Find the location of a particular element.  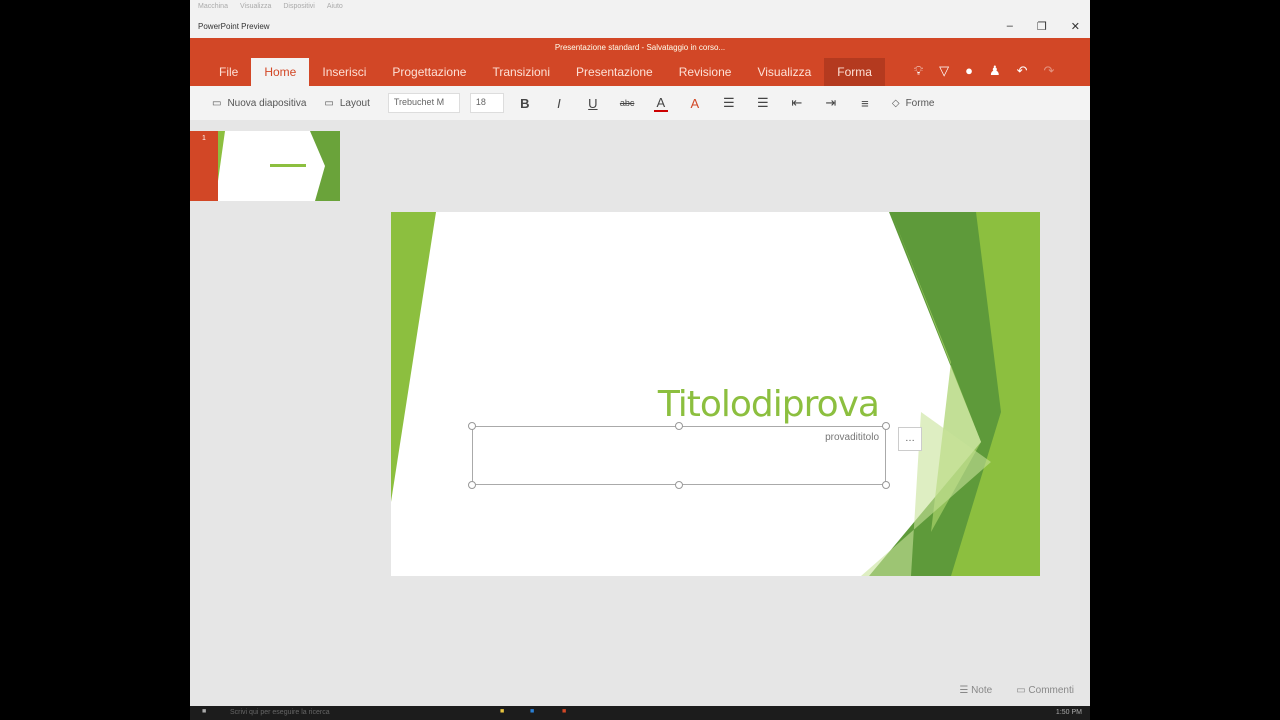

thumbnail-graphic is located at coordinates (279, 166).